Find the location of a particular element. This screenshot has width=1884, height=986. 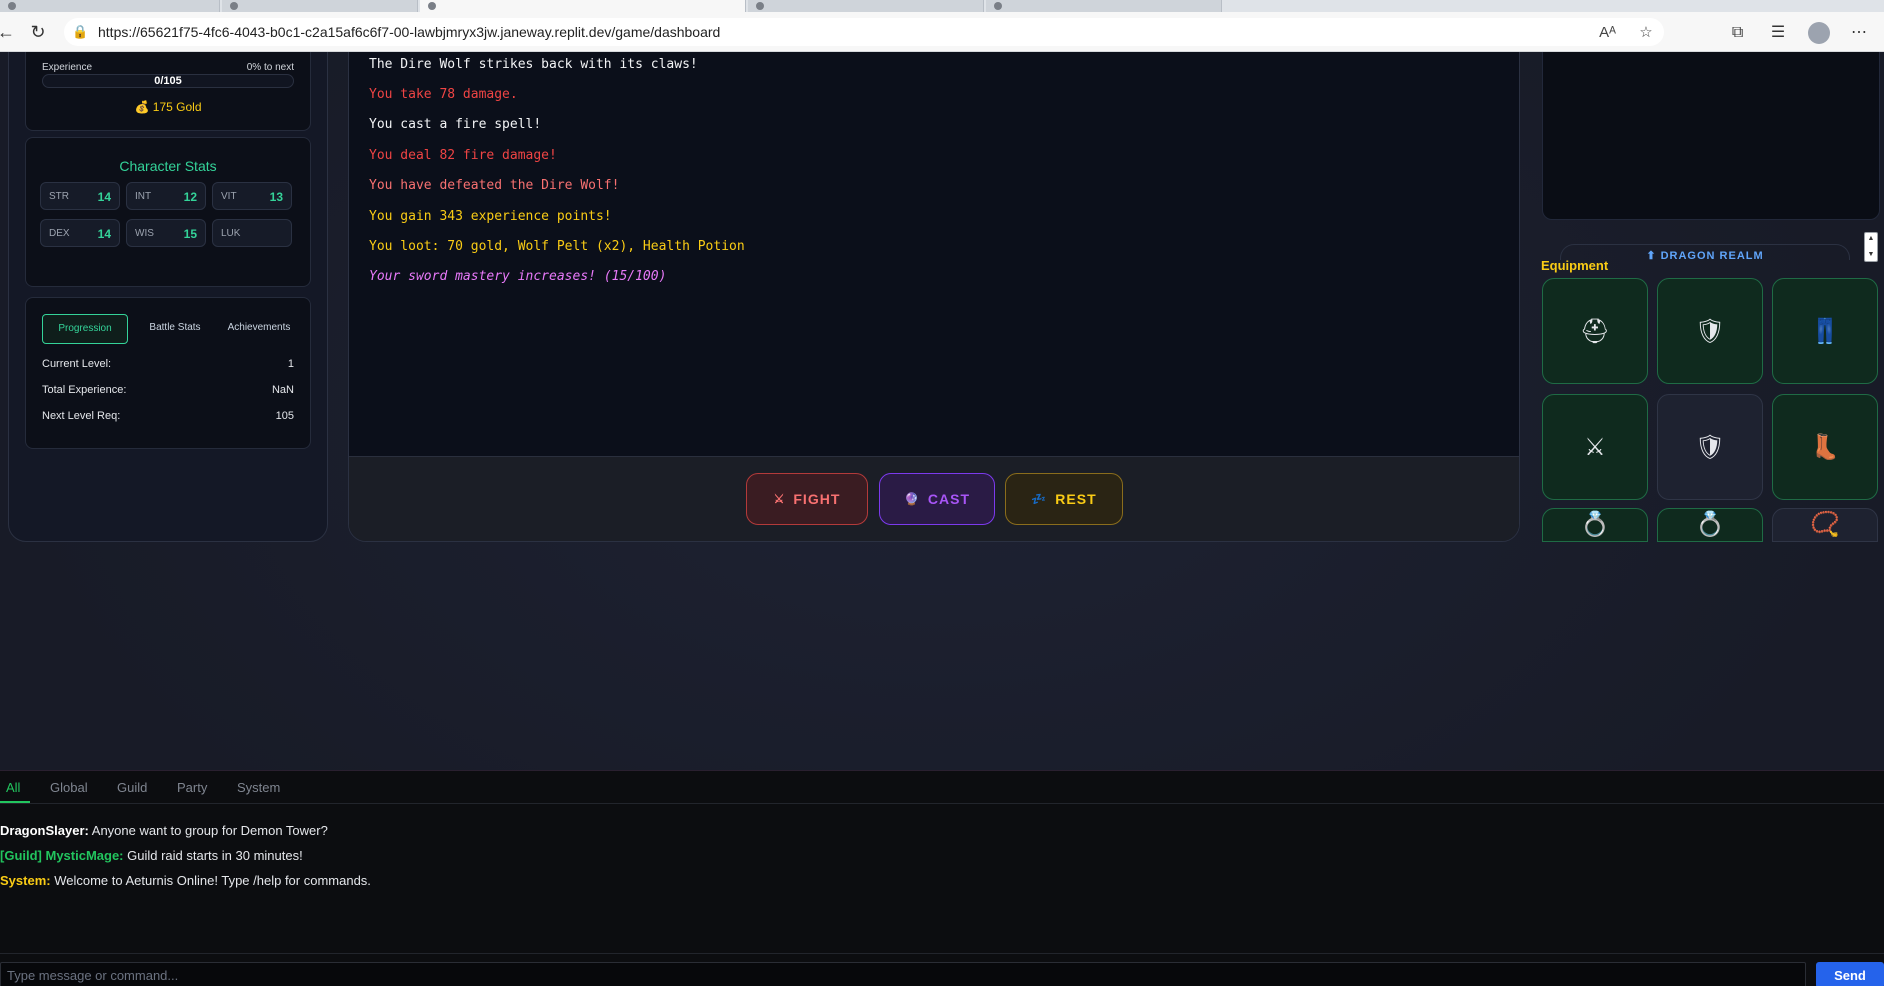

tab-battle-stats: Battle Stats is located at coordinates (175, 329).